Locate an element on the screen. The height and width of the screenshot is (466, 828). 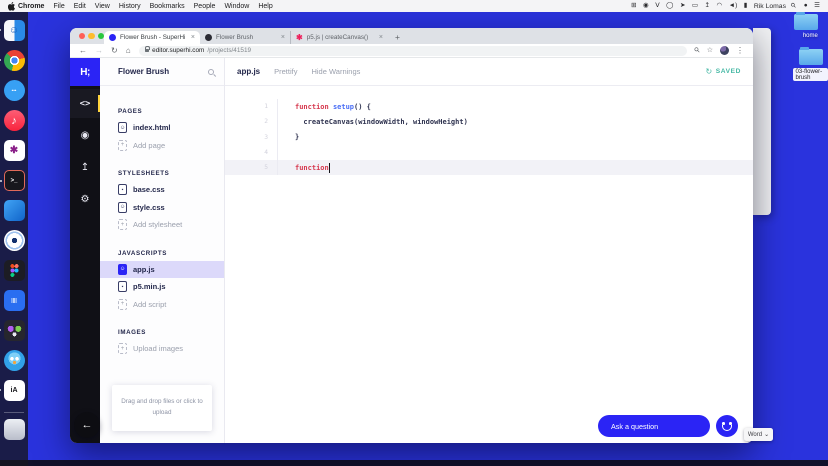
add-button-add-page: + Add page is located at coordinates (162, 146).